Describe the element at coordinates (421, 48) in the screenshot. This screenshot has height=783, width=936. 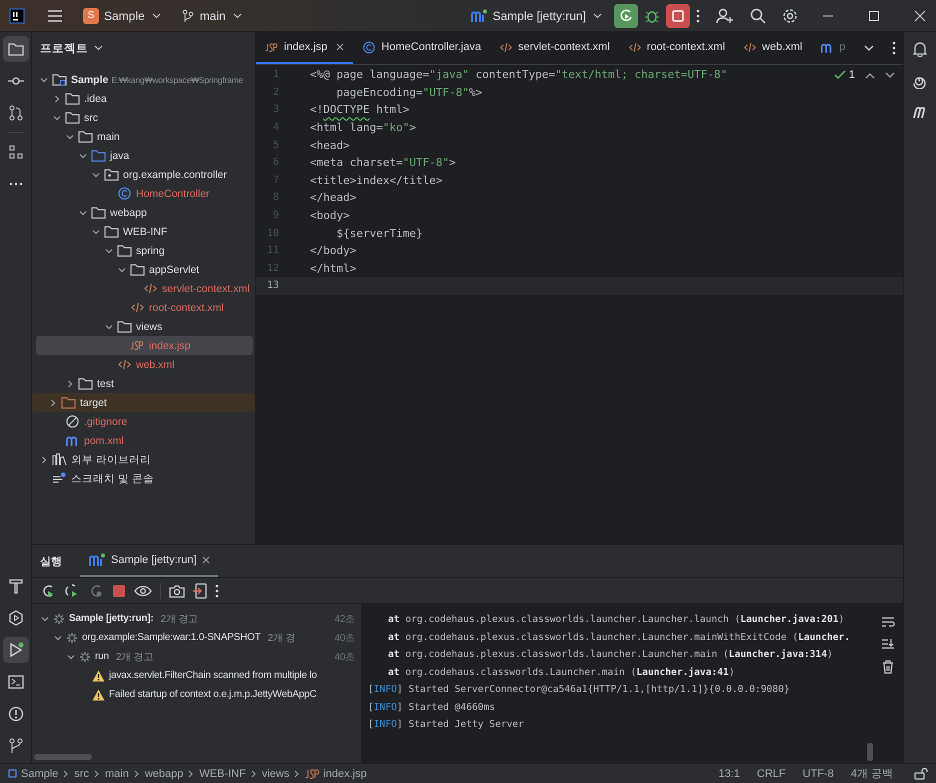
I see `editor-tab: HomeController.java` at that location.